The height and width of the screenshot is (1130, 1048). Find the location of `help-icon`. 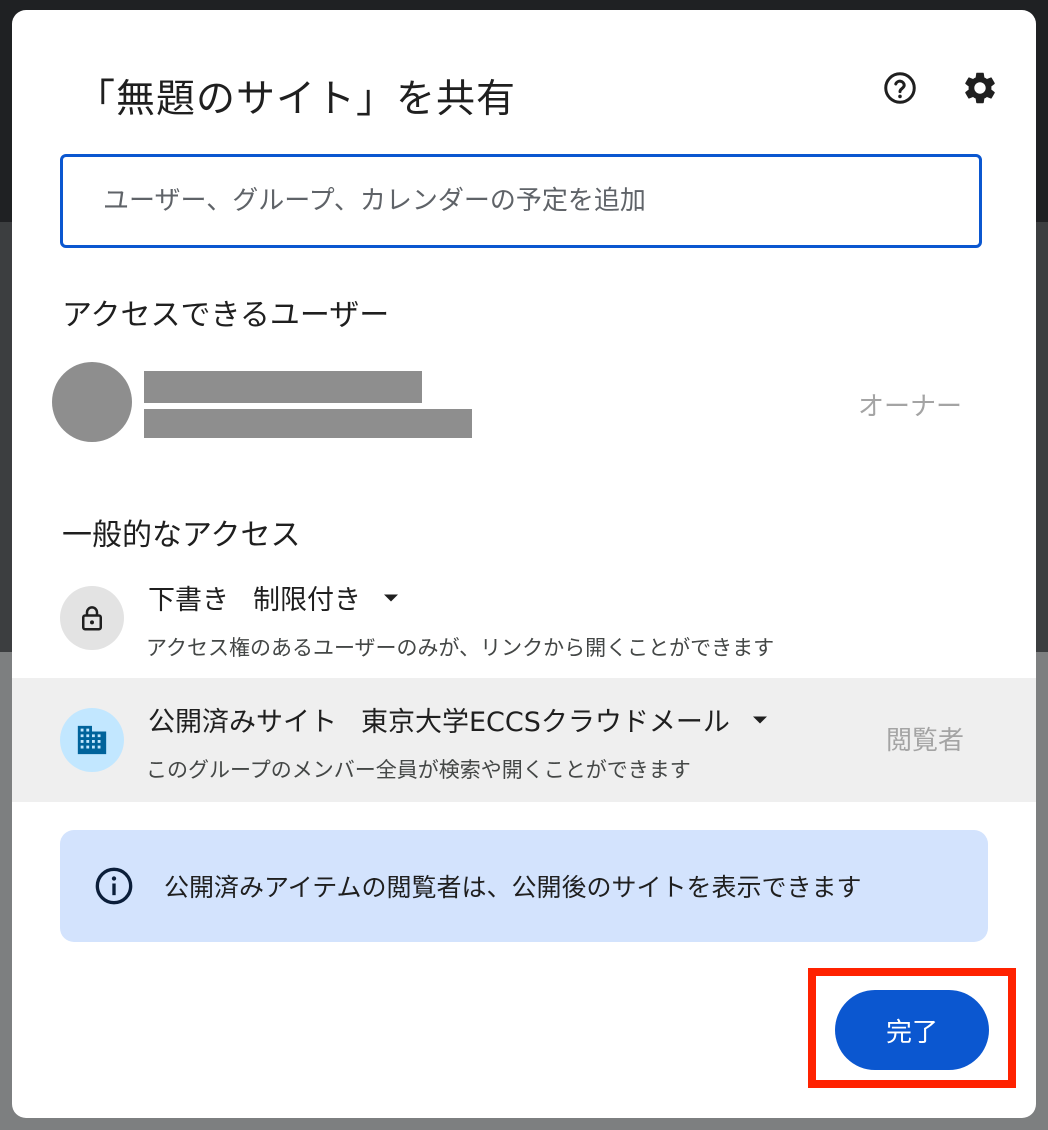

help-icon is located at coordinates (900, 88).